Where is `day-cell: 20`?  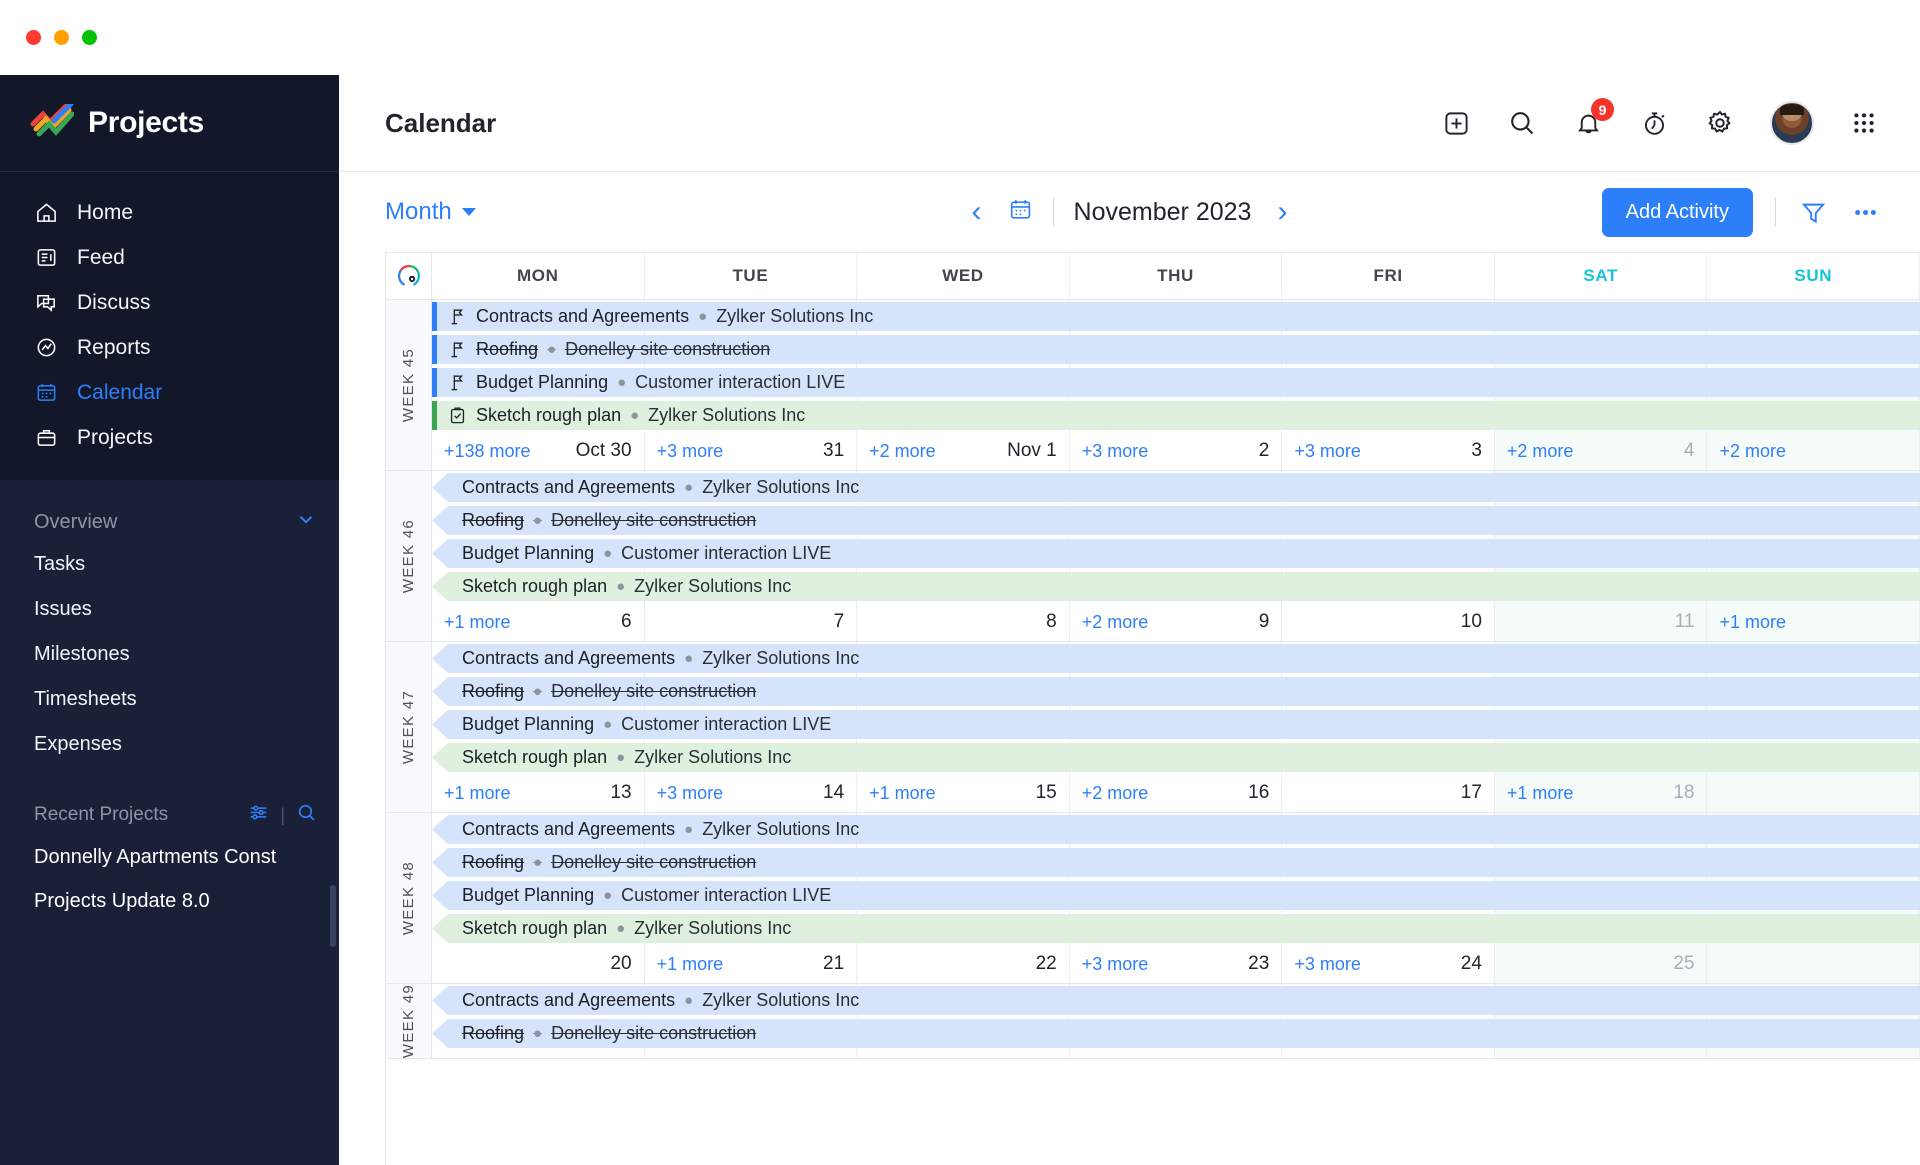
day-cell: 20 is located at coordinates (538, 964).